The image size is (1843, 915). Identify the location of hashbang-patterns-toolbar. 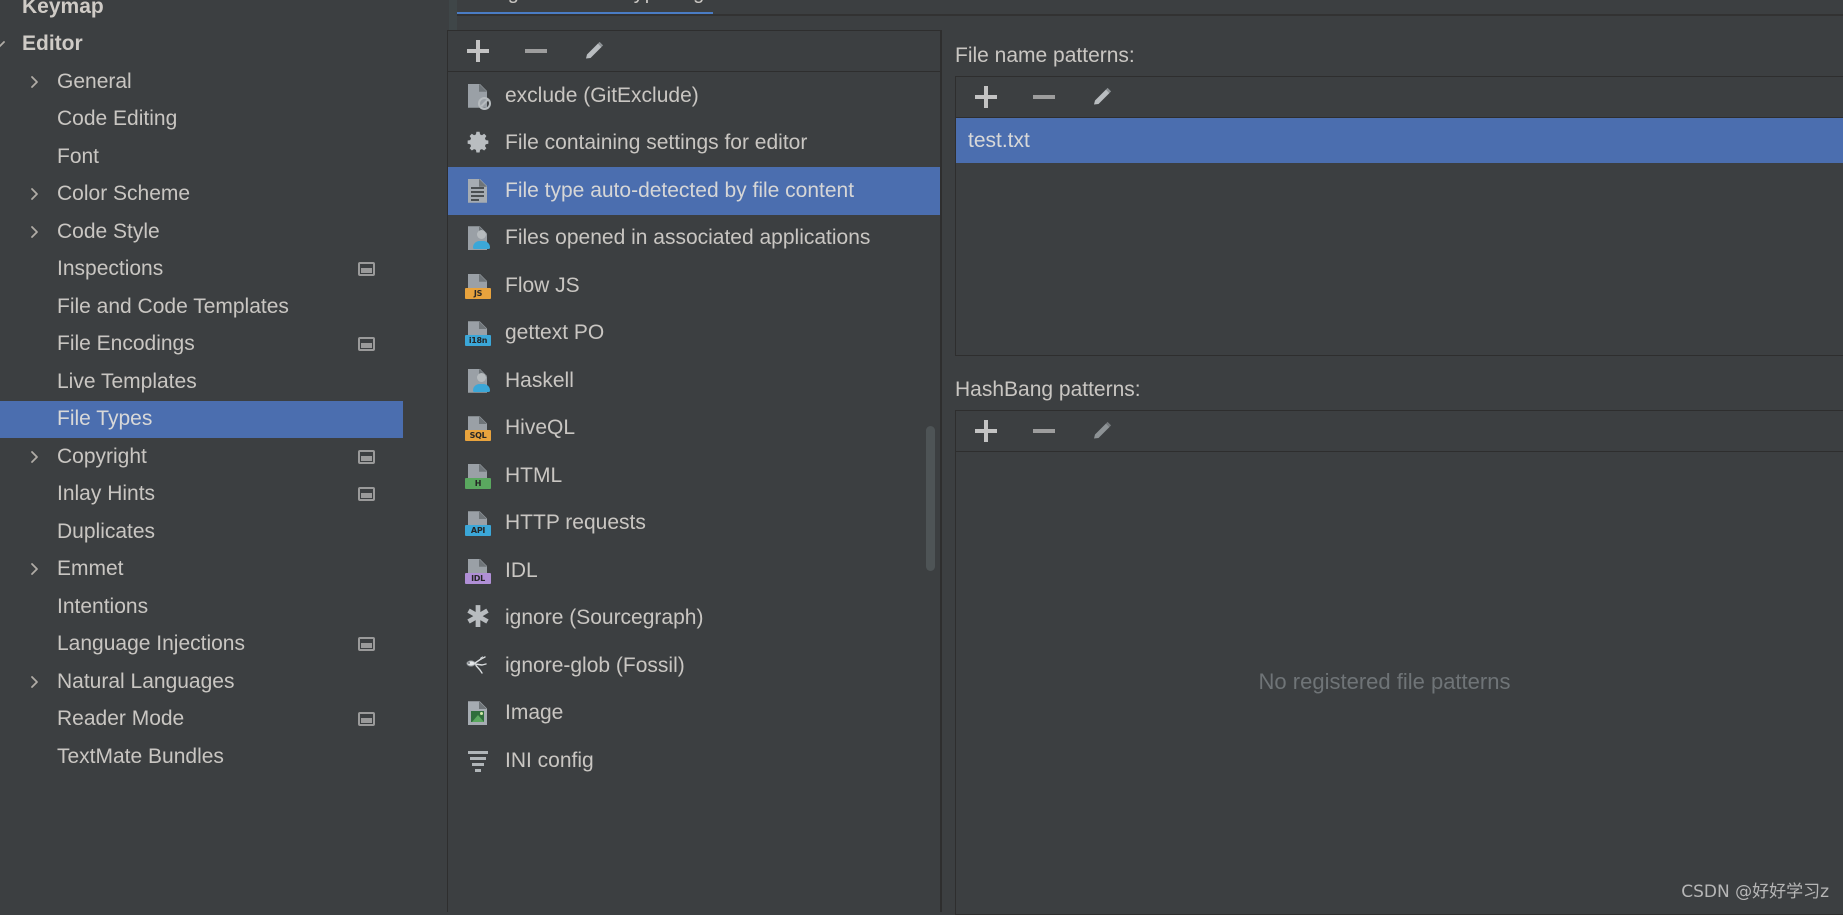
(1399, 431).